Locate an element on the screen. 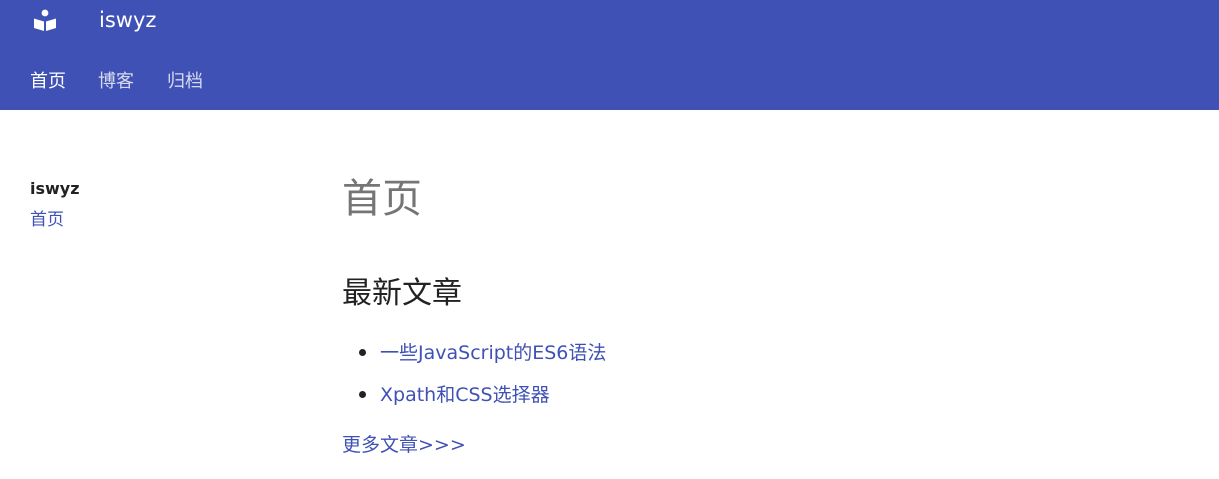 The image size is (1219, 479). list-item: 一些JavaScript的ES6语法 is located at coordinates (752, 360).